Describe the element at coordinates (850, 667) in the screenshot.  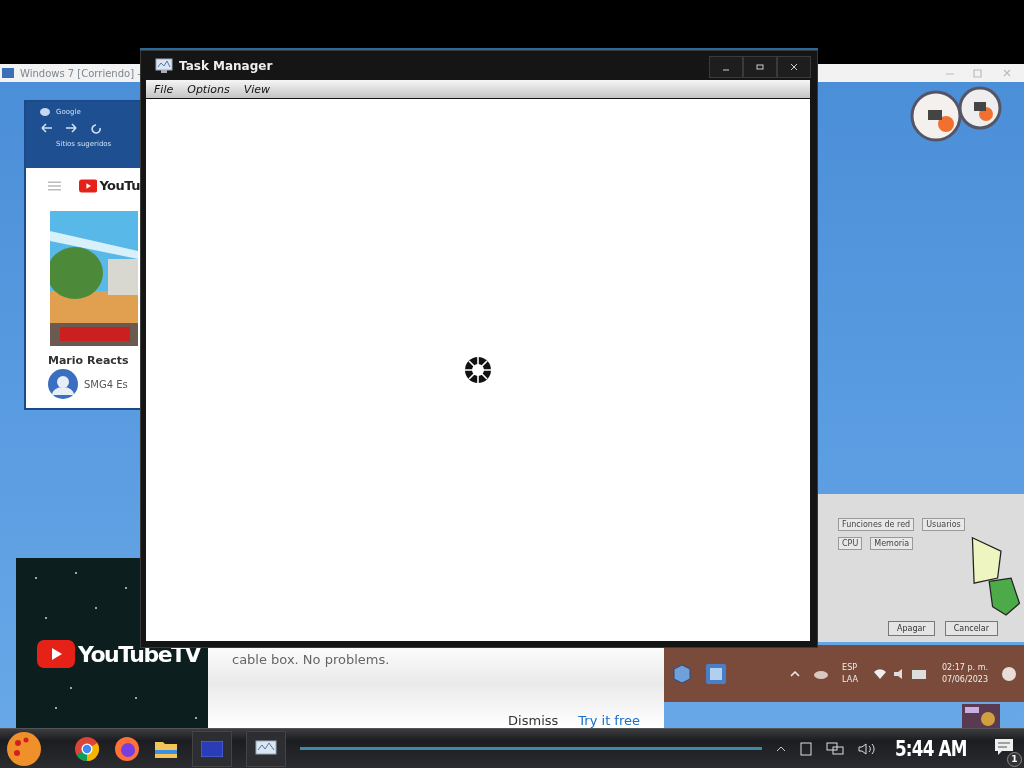
I see `language-label: ESP` at that location.